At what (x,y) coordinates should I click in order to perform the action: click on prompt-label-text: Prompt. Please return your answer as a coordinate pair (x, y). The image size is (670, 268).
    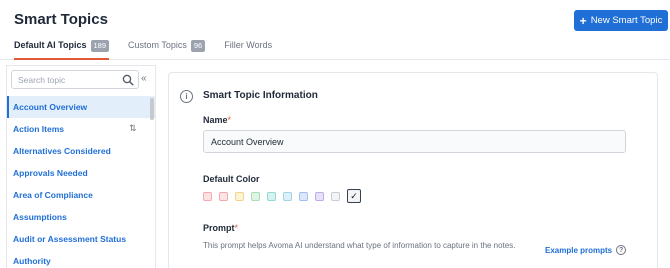
    Looking at the image, I should click on (219, 228).